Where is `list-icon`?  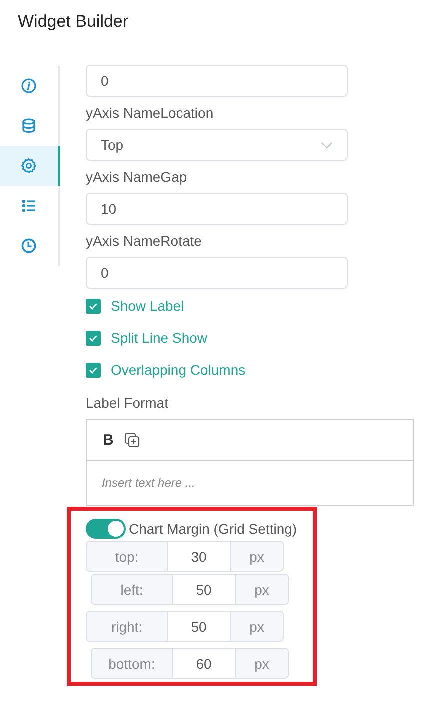
list-icon is located at coordinates (29, 206).